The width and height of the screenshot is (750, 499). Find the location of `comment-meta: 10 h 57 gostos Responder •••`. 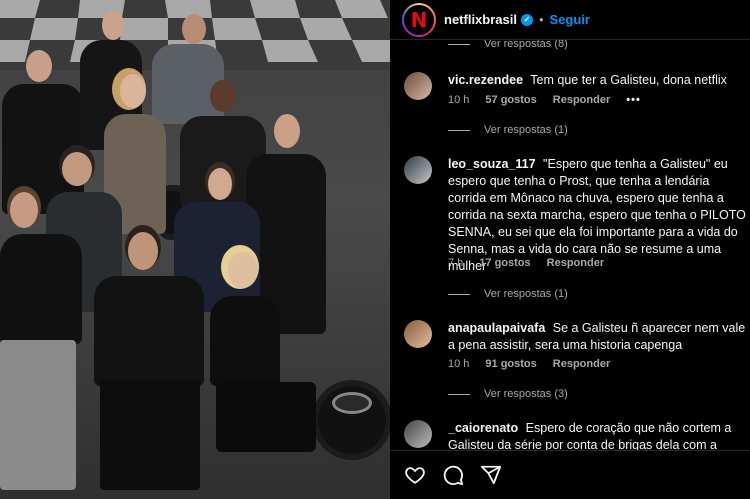

comment-meta: 10 h 57 gostos Responder ••• is located at coordinates (544, 100).